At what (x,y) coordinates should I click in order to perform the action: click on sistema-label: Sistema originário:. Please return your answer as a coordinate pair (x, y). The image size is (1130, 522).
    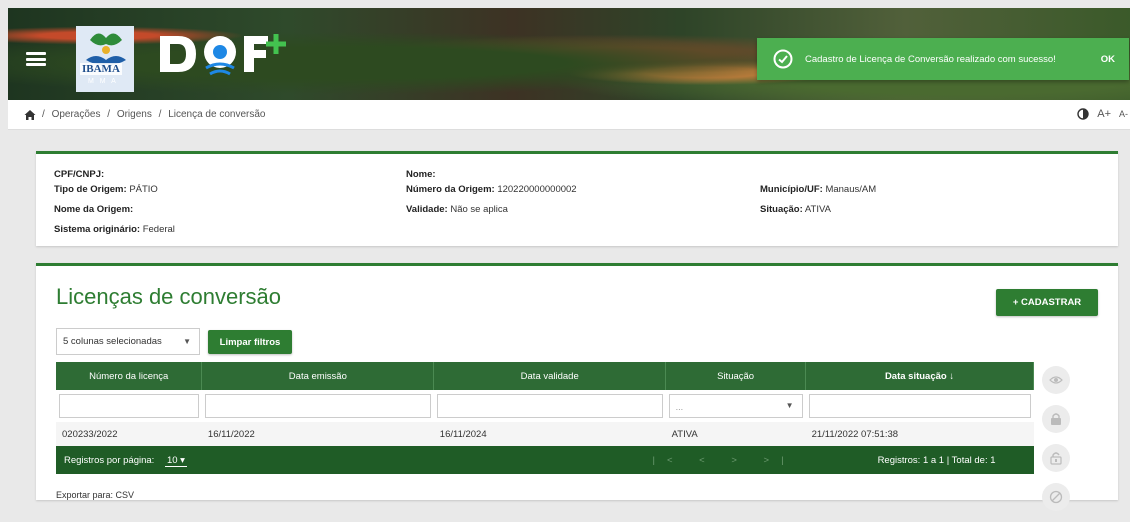
    Looking at the image, I should click on (97, 229).